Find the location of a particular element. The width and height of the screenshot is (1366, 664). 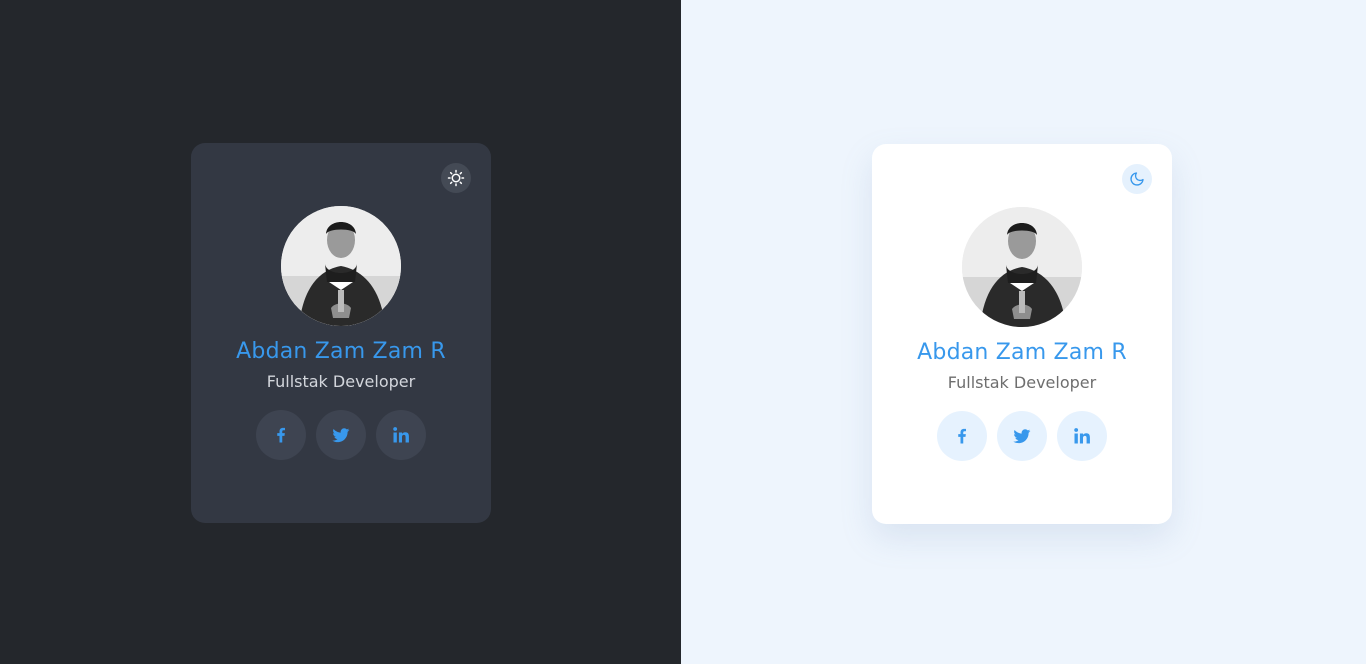

profile-card-light: Abdan Zam Zam R Fullstak Developer is located at coordinates (1022, 334).